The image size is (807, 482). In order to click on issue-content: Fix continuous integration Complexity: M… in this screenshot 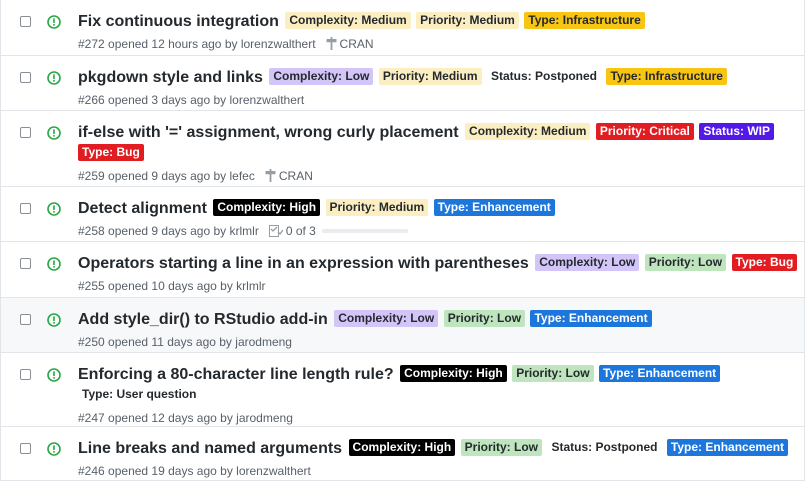, I will do `click(437, 32)`.